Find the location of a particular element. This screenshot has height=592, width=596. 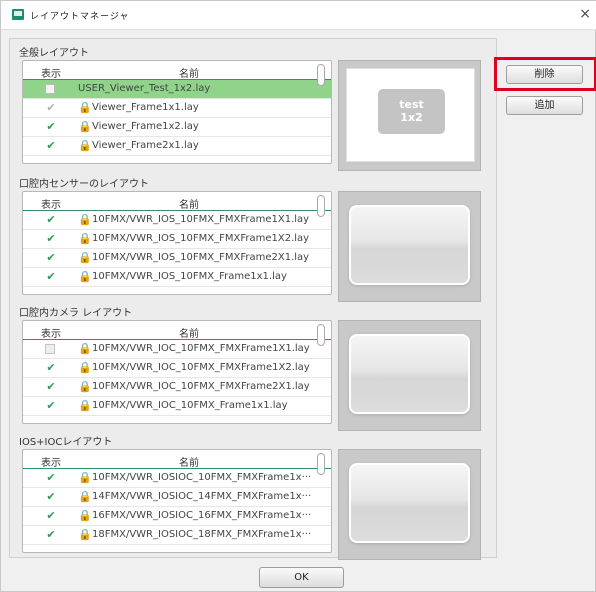

layout-name: 10FMX/VWR_IOC_10FMX_Frame1x1.lay is located at coordinates (190, 405).